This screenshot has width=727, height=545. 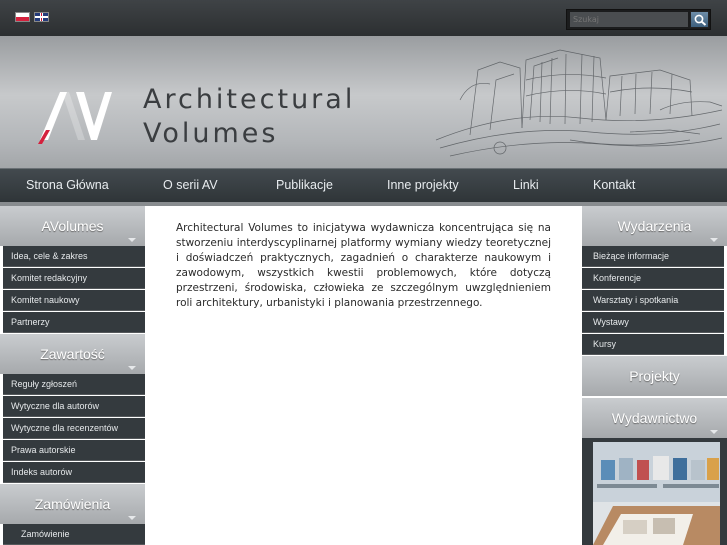 I want to click on top-bar, so click(x=363, y=18).